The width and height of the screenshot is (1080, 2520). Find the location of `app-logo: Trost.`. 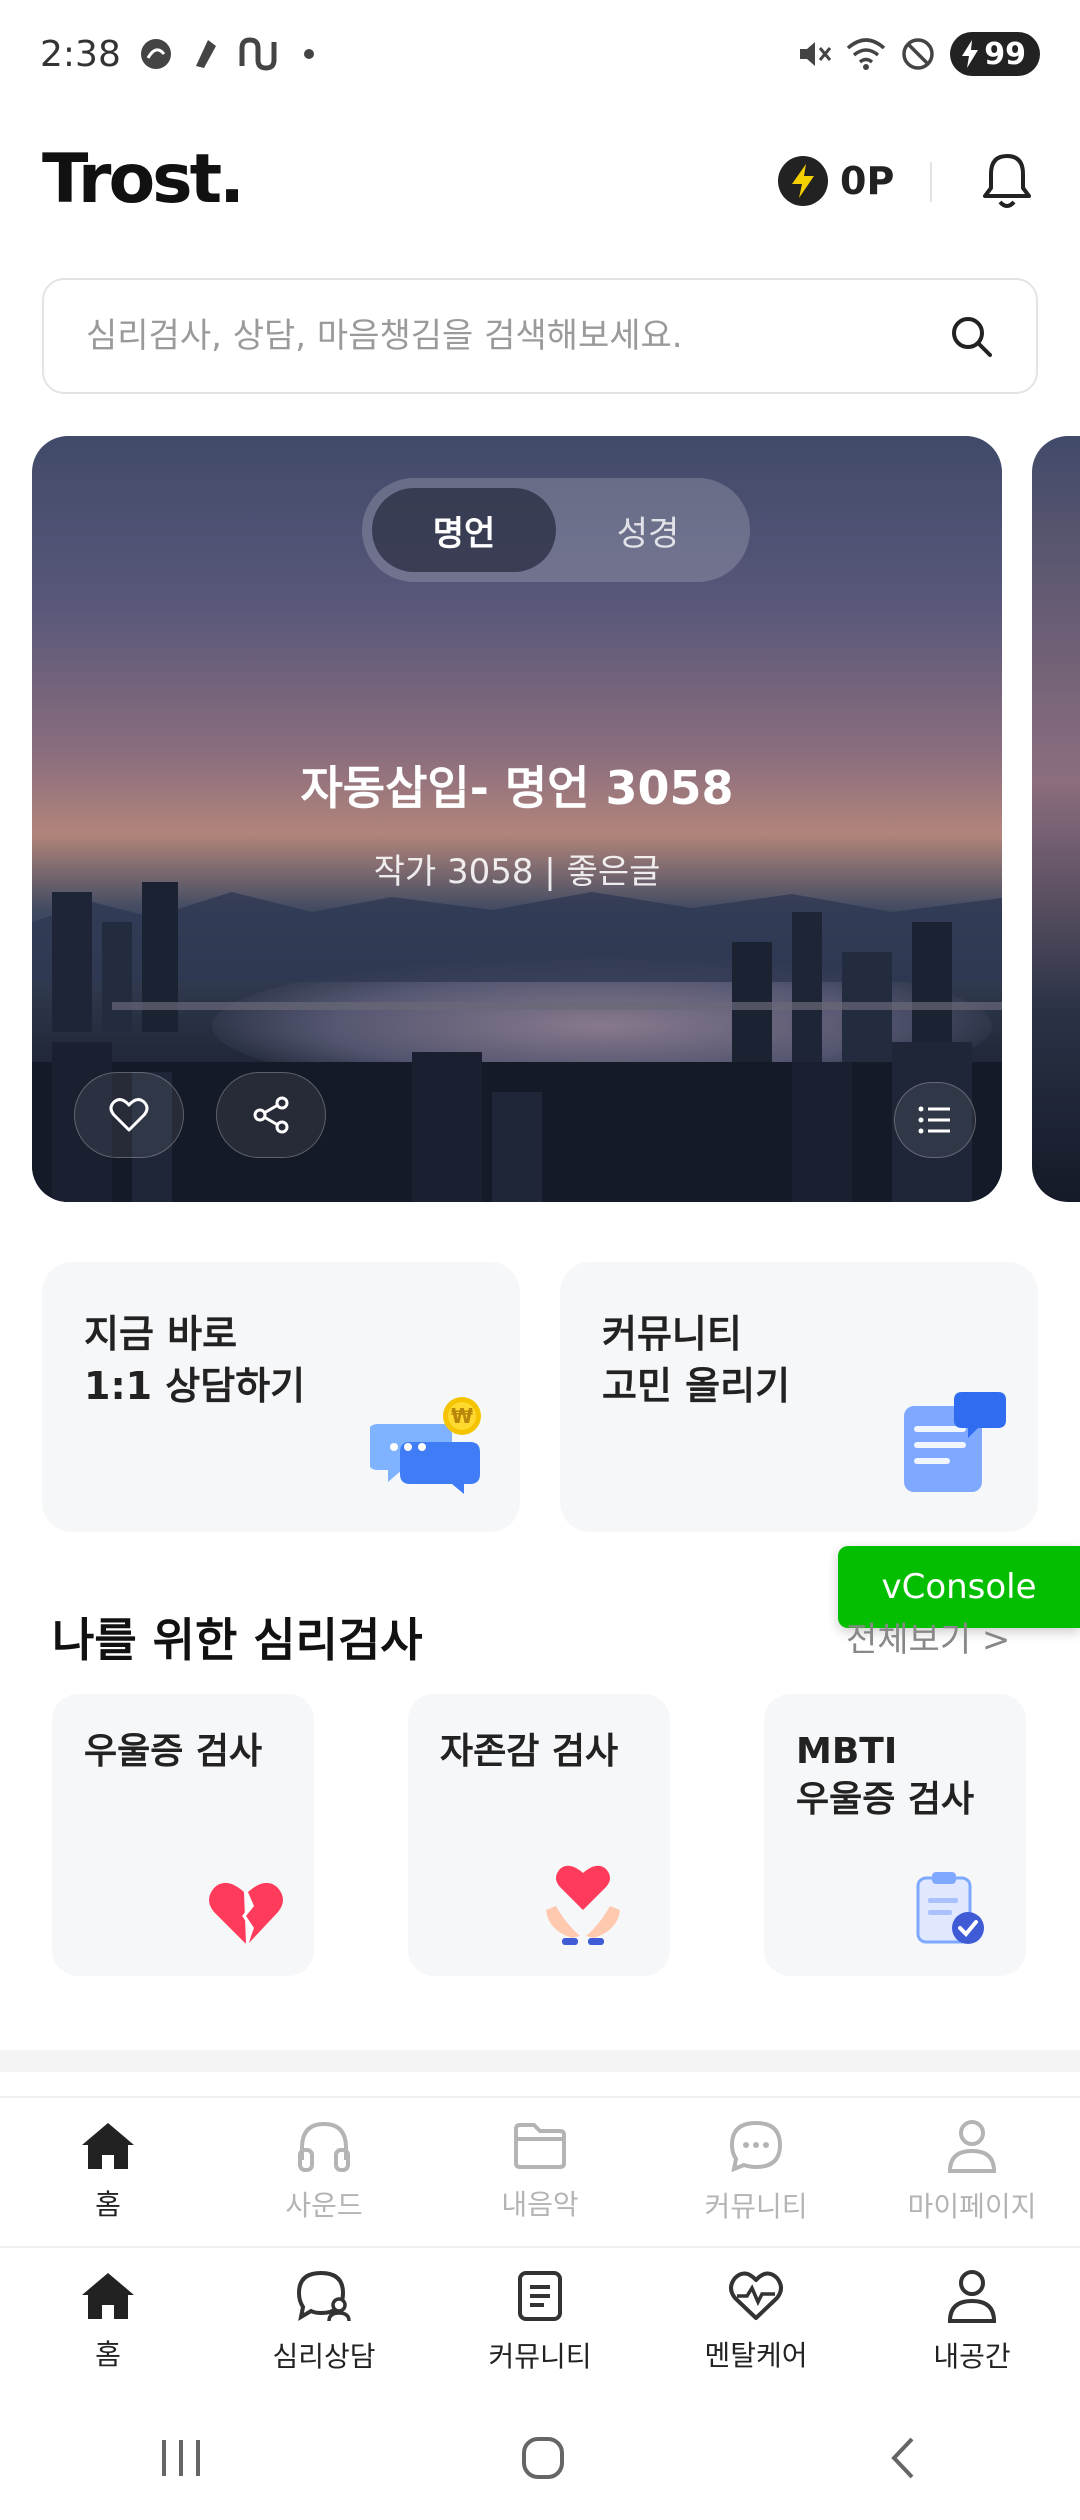

app-logo: Trost. is located at coordinates (143, 179).